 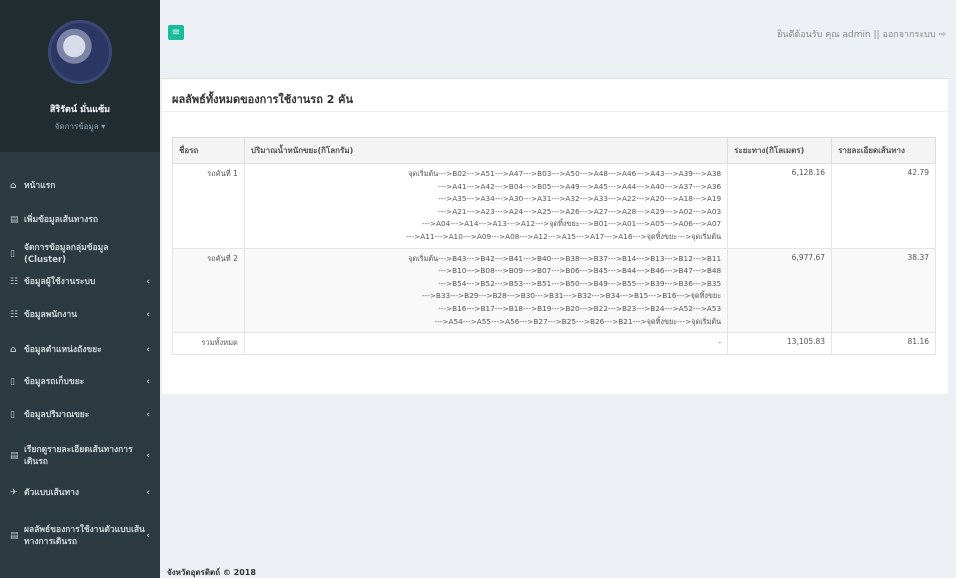 I want to click on user-name: สิริรัตน์ มั่นแซ้ม, so click(x=80, y=110).